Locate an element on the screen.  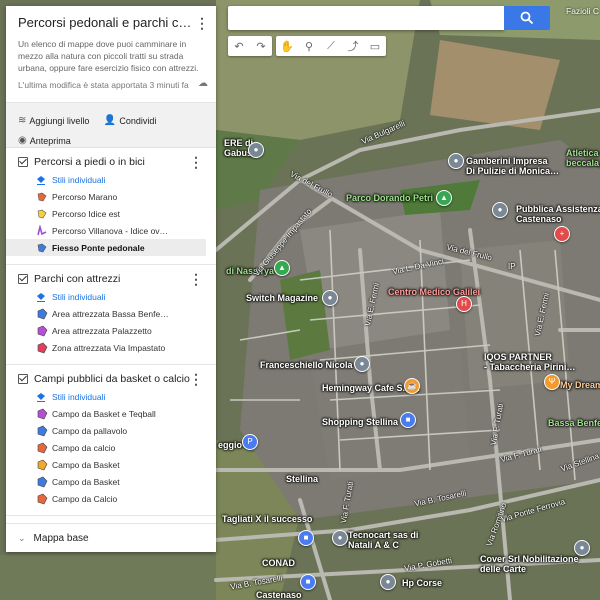
map-poi: Parco Dorando Petri is located at coordinates (389, 198).